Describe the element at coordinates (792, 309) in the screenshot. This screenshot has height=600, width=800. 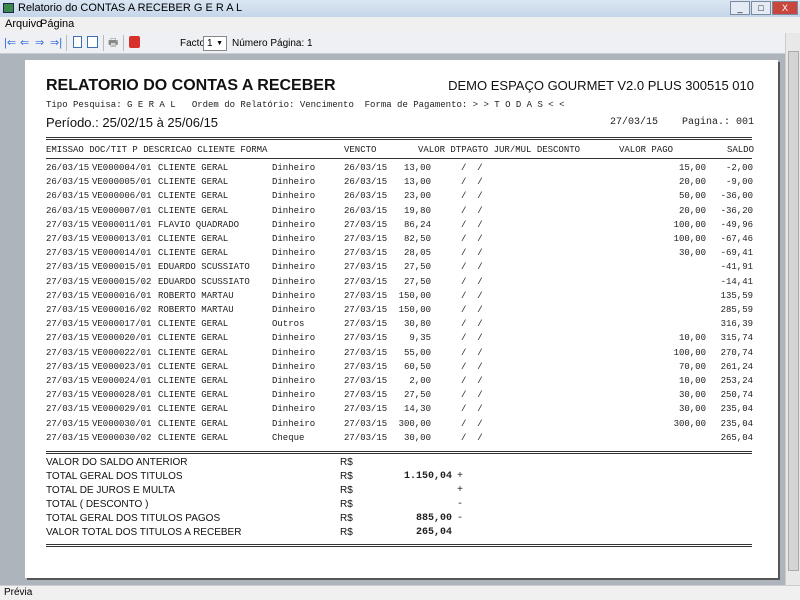
I see `vertical-scrollbar` at that location.